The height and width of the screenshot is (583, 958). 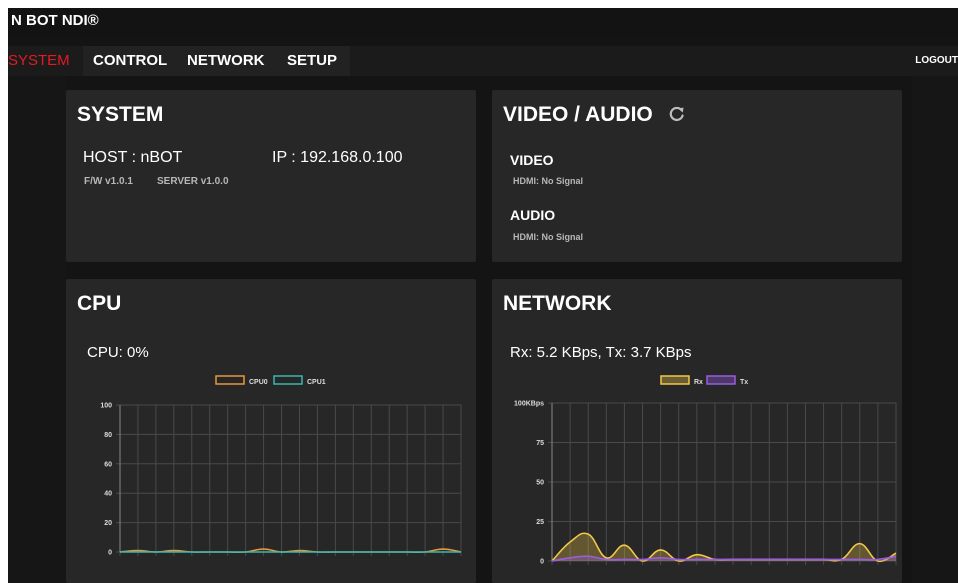 I want to click on legend-label: Tx, so click(x=744, y=382).